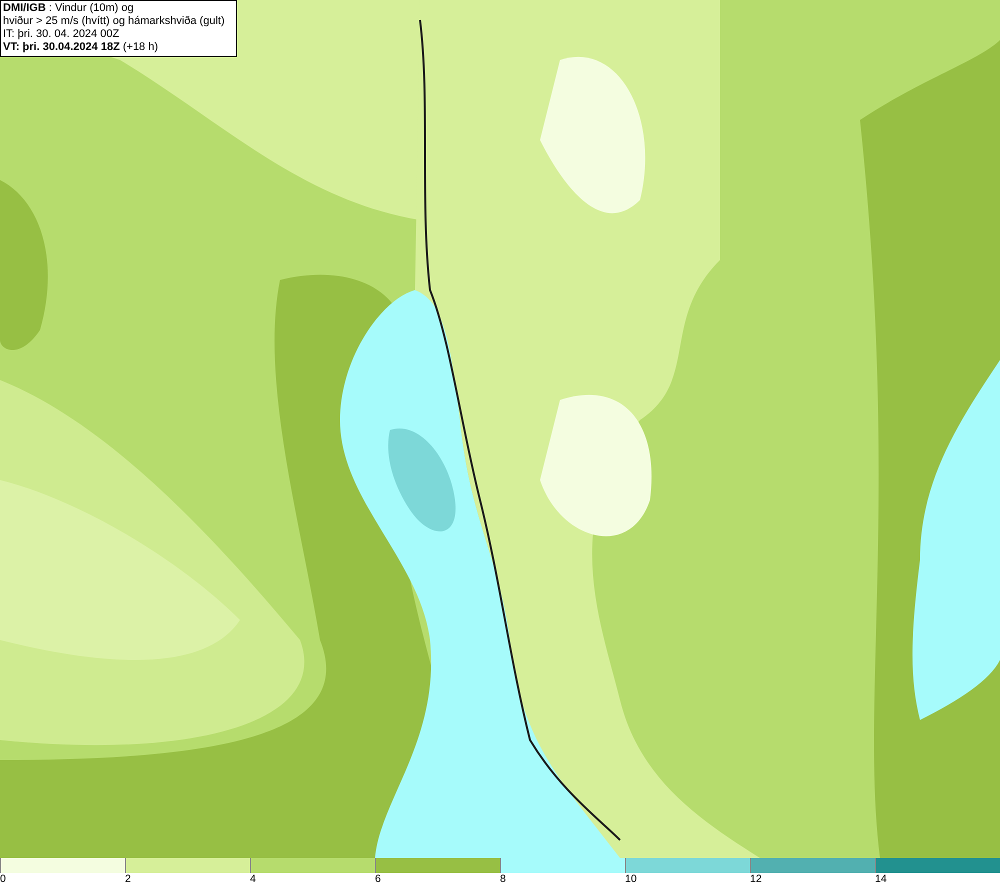  I want to click on info-text: VT: þri. 30.04.2024 18Z (+18 h), so click(80, 47).